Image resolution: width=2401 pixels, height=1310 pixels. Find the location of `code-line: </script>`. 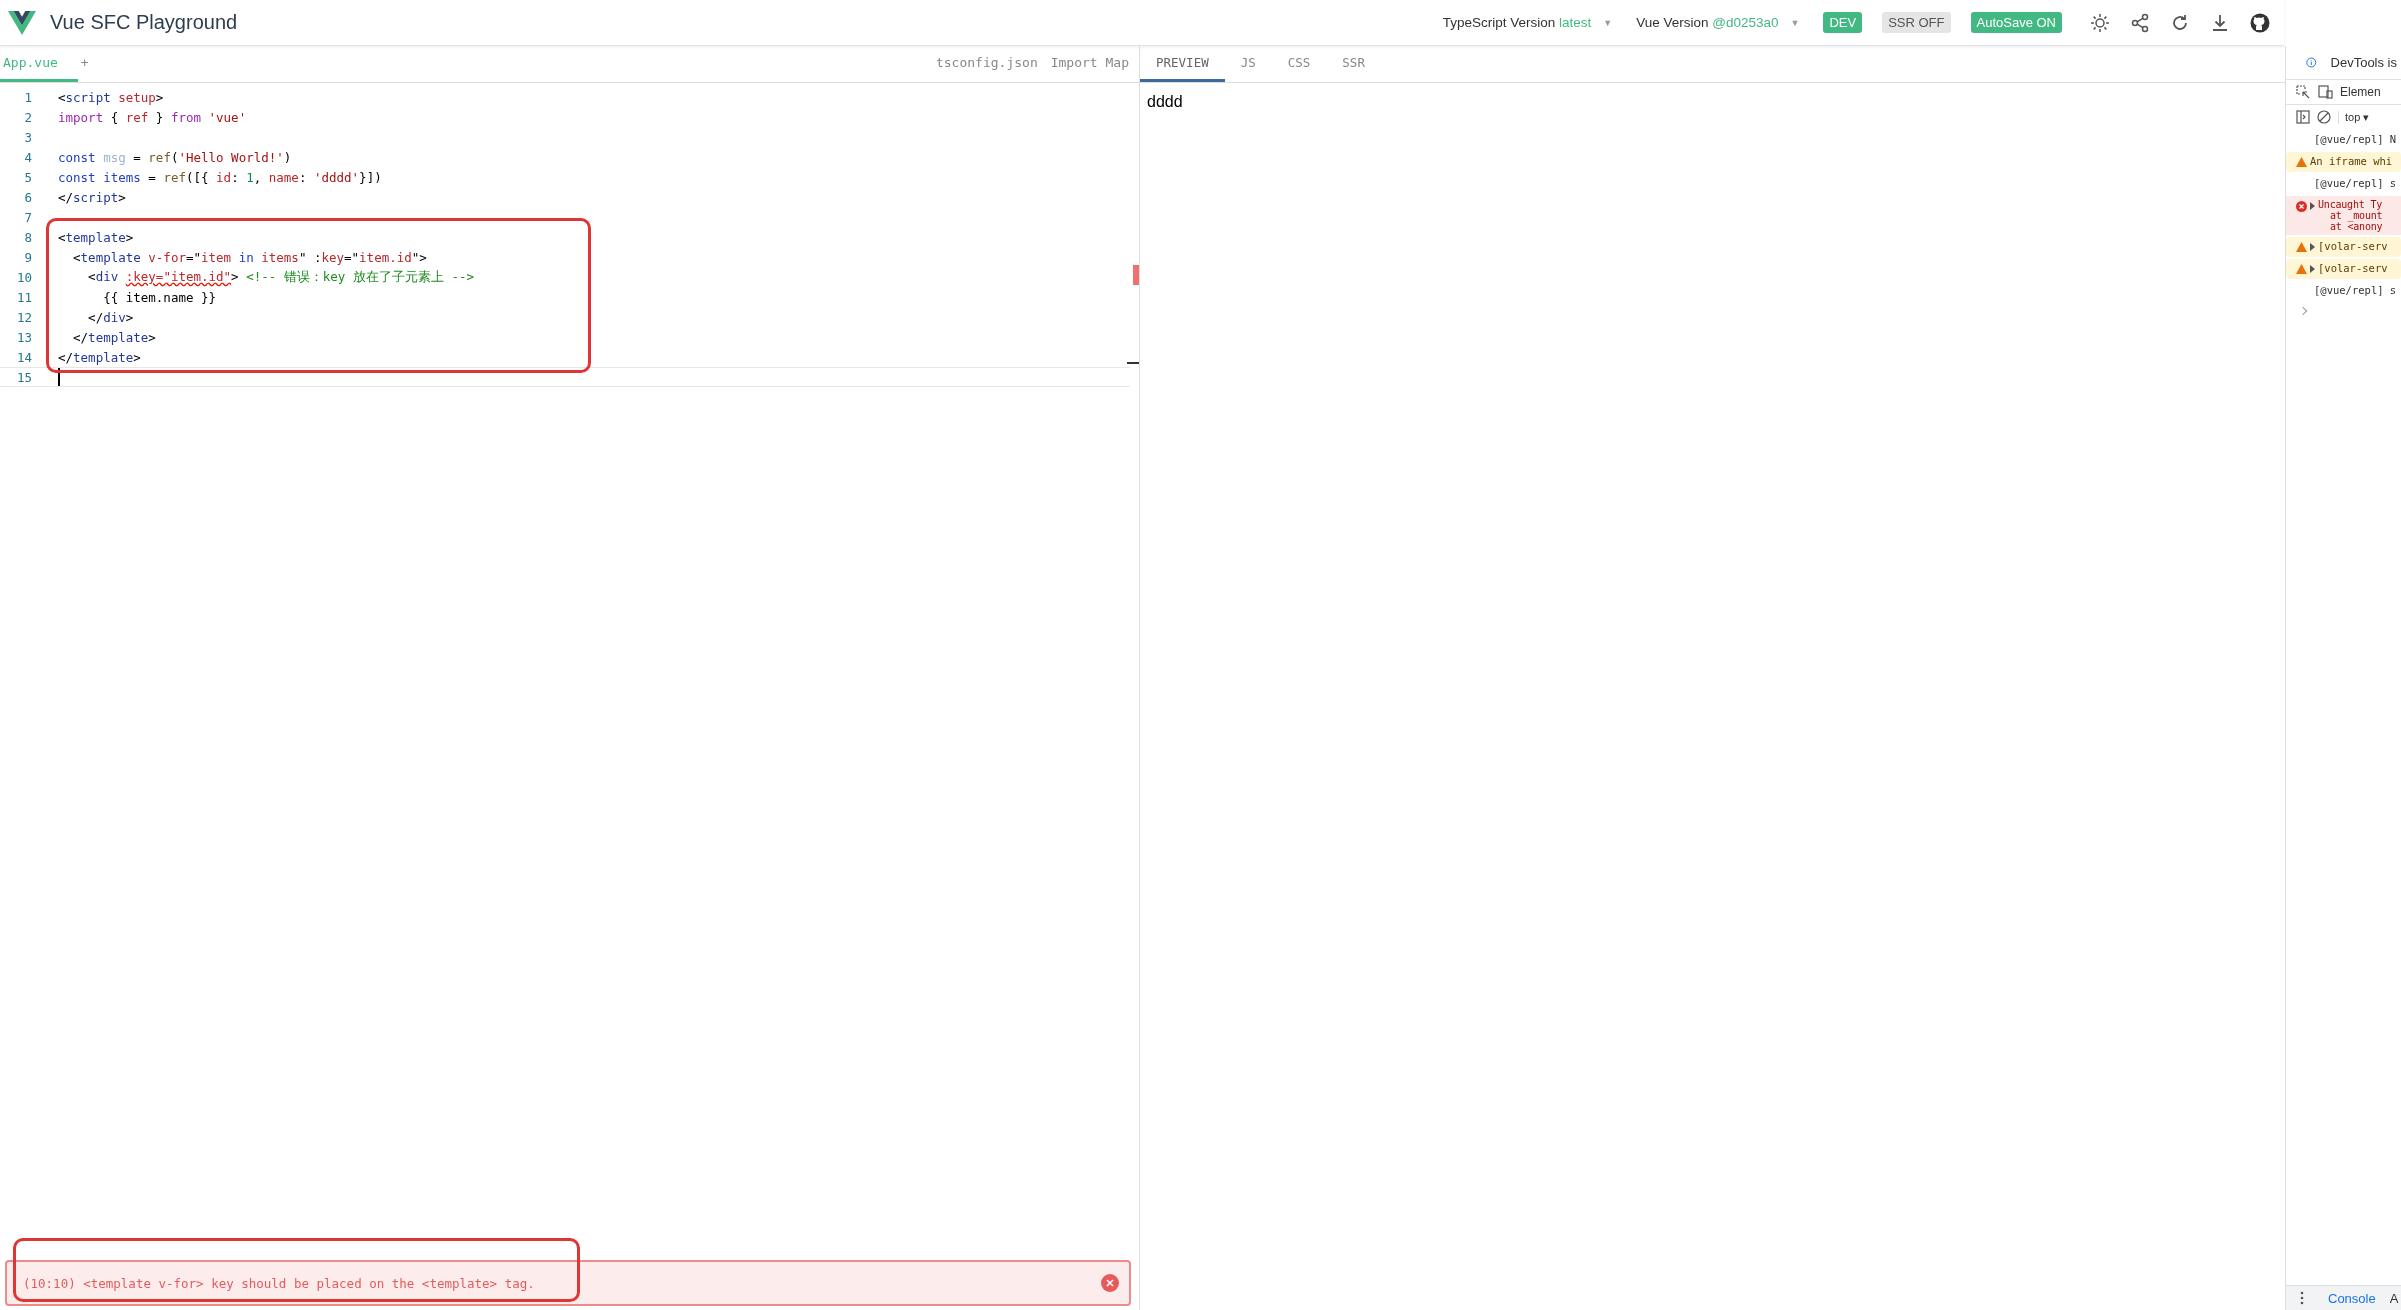

code-line: </script> is located at coordinates (92, 197).